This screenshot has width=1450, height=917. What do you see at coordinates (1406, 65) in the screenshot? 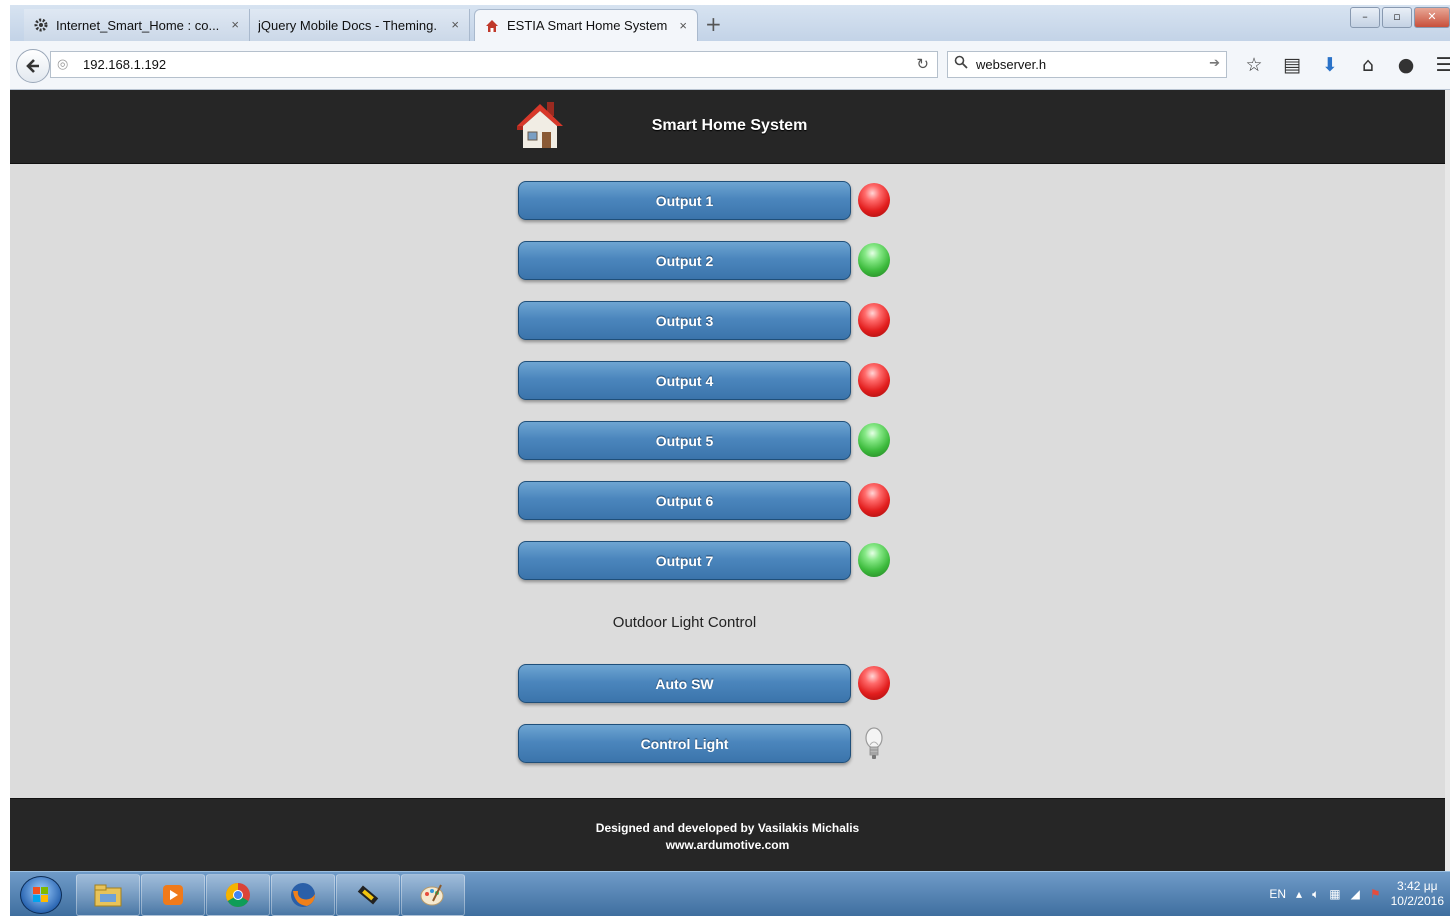
I see `chat-icon: ●` at bounding box center [1406, 65].